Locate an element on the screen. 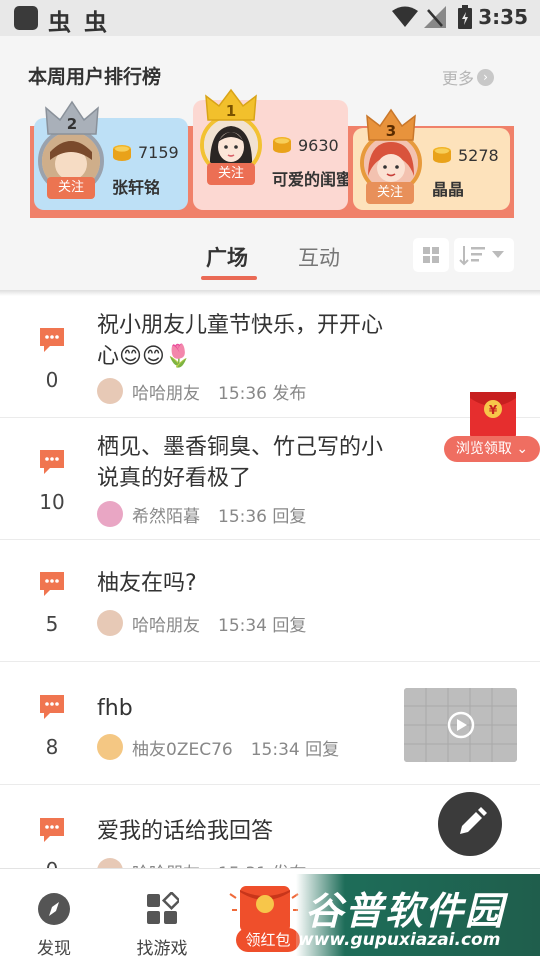  post-title: fhb is located at coordinates (242, 708).